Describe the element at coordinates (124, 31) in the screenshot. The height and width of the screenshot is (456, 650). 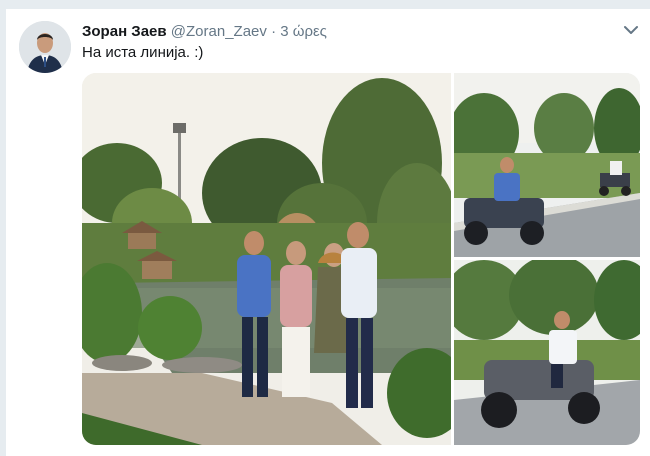
I see `author-name: Зоран Заев` at that location.